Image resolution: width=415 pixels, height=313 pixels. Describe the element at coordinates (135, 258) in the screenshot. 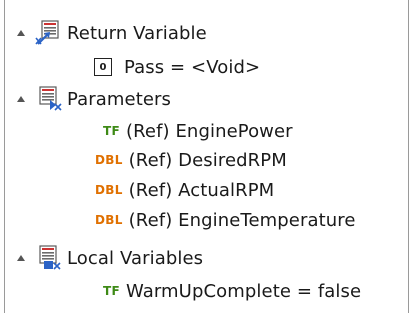

I see `category-label-local-variables: Local Variables` at that location.